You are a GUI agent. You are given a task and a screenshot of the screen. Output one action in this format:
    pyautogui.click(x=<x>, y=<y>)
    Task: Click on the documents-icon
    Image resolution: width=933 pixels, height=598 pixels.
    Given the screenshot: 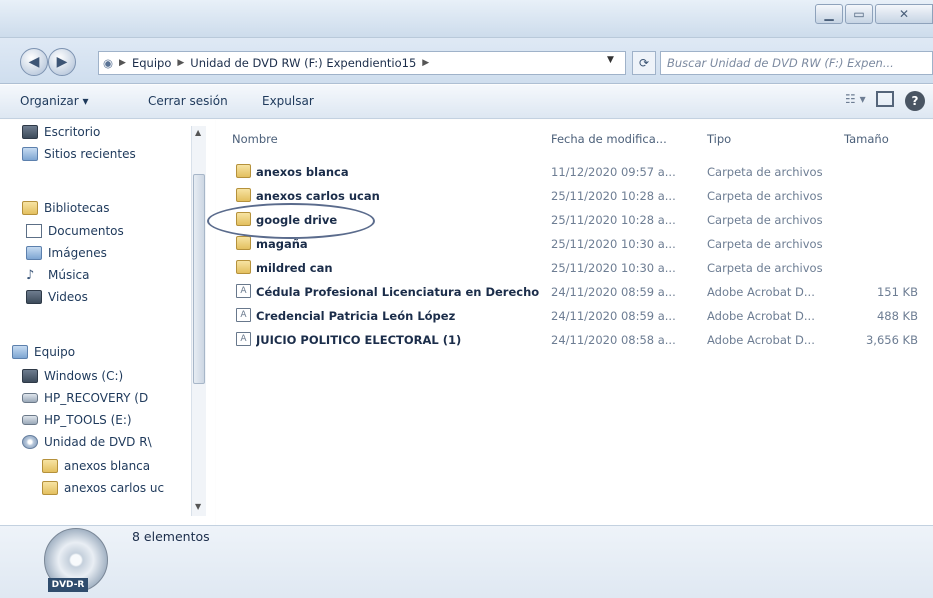 What is the action you would take?
    pyautogui.click(x=34, y=231)
    